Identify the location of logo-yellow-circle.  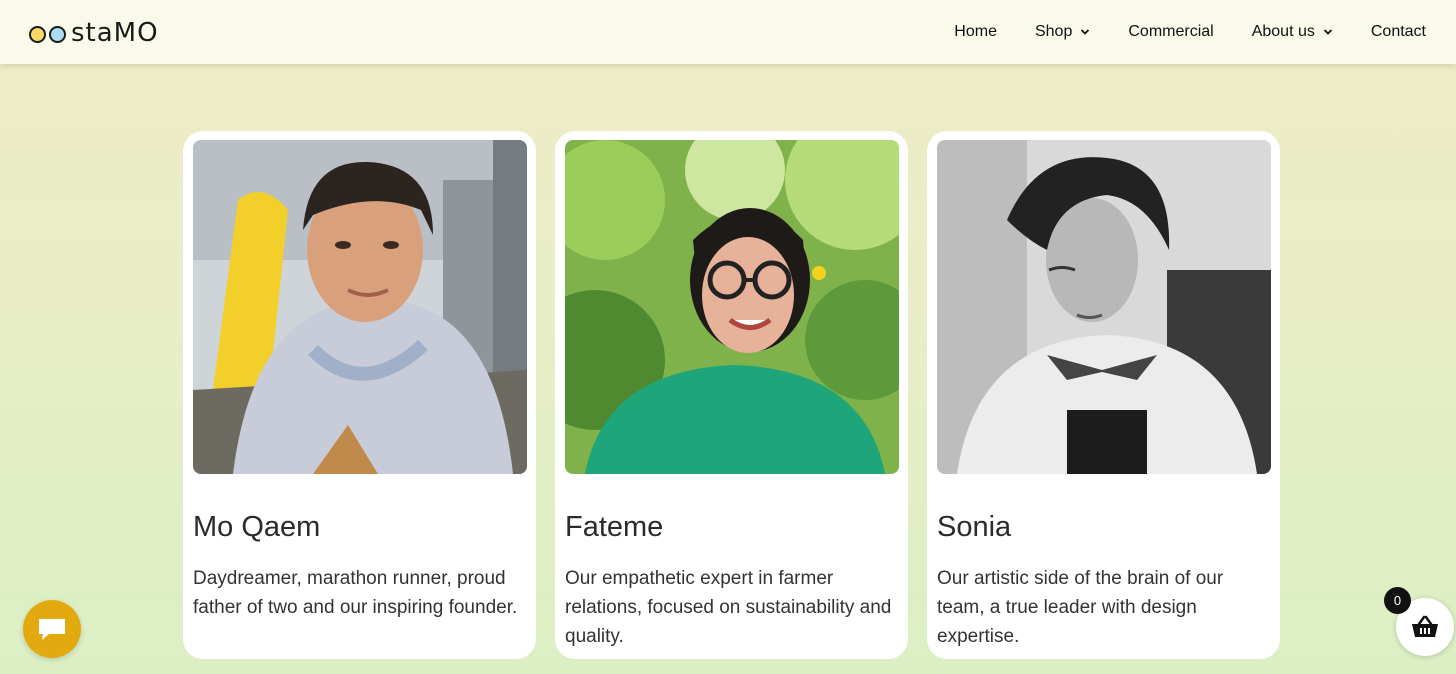
(37, 34).